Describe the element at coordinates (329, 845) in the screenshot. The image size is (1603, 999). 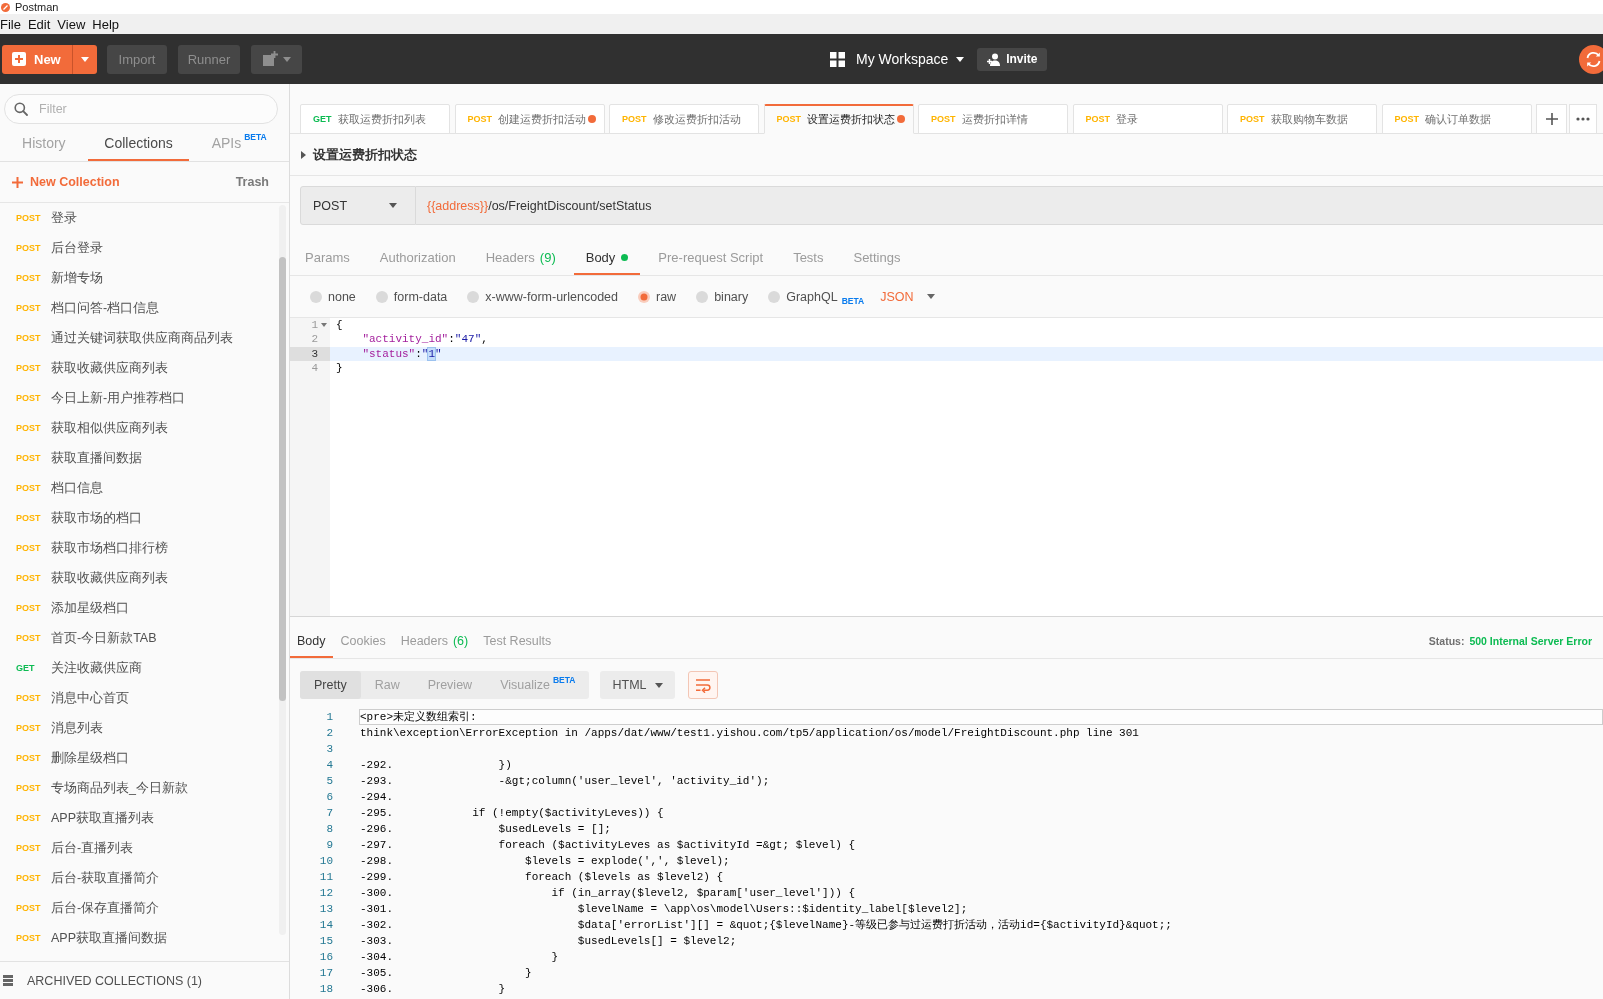
I see `line-number: 9` at that location.